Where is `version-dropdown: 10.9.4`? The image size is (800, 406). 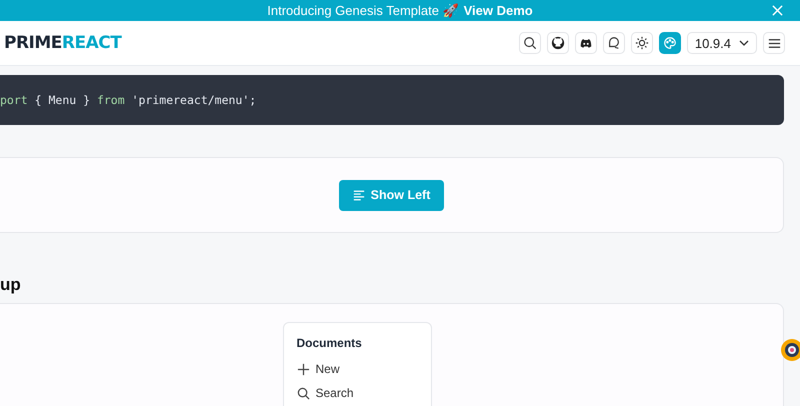
version-dropdown: 10.9.4 is located at coordinates (721, 43).